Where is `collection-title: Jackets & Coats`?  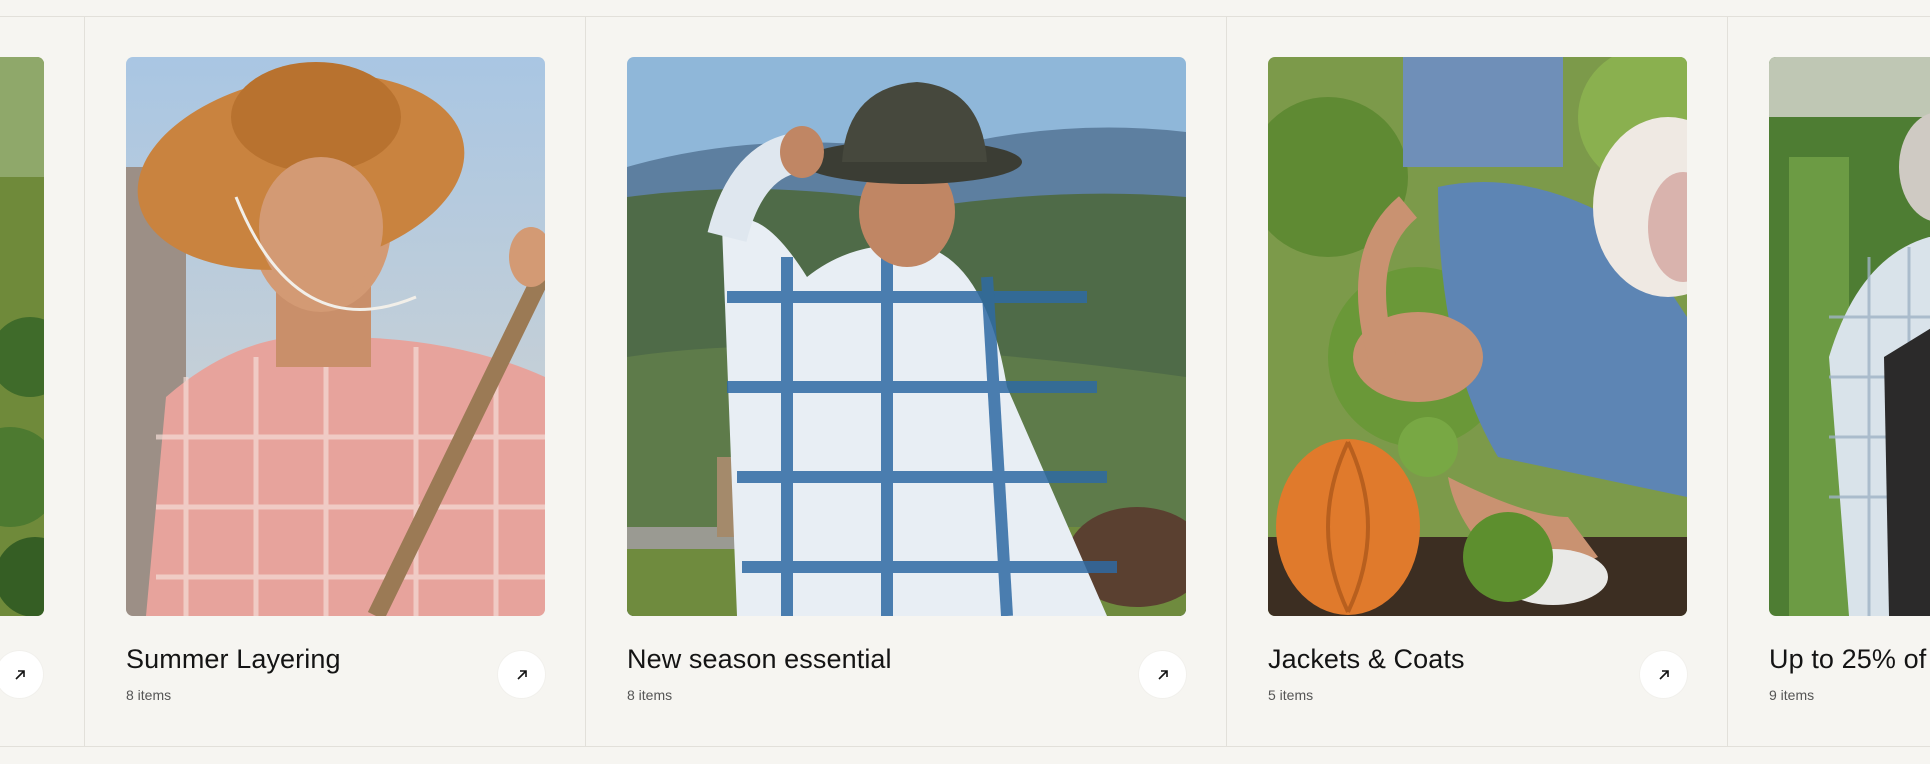 collection-title: Jackets & Coats is located at coordinates (1366, 659).